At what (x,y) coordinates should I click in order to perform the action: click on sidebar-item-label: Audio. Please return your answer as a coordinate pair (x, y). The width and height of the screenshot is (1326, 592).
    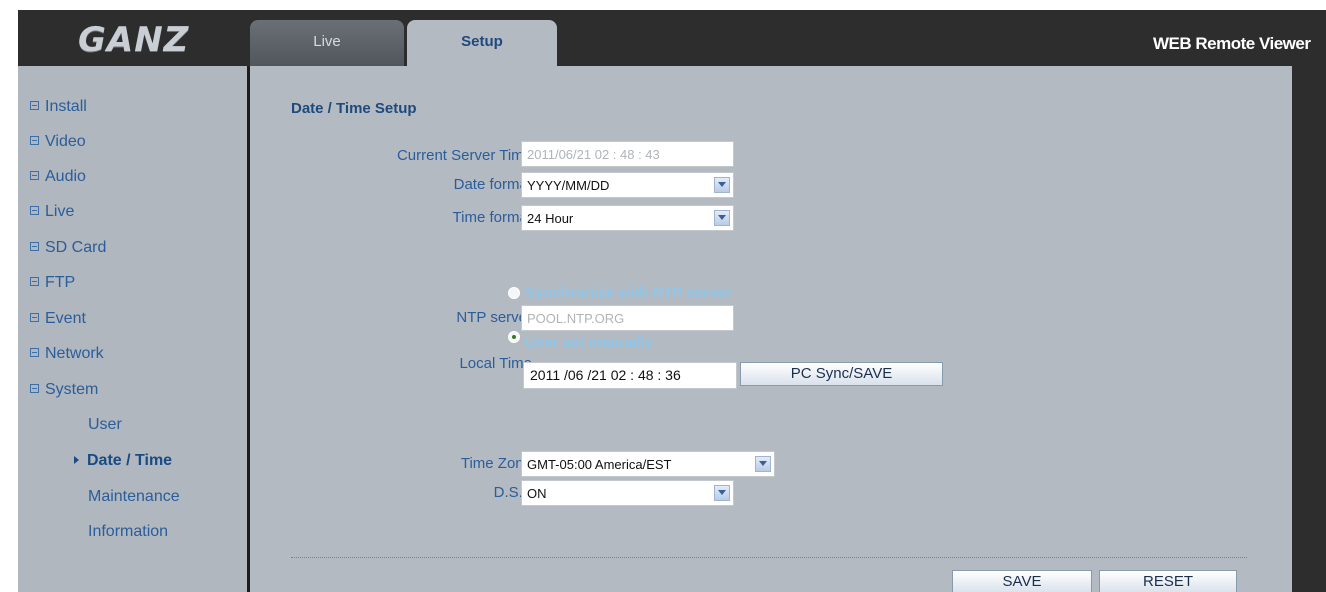
    Looking at the image, I should click on (65, 176).